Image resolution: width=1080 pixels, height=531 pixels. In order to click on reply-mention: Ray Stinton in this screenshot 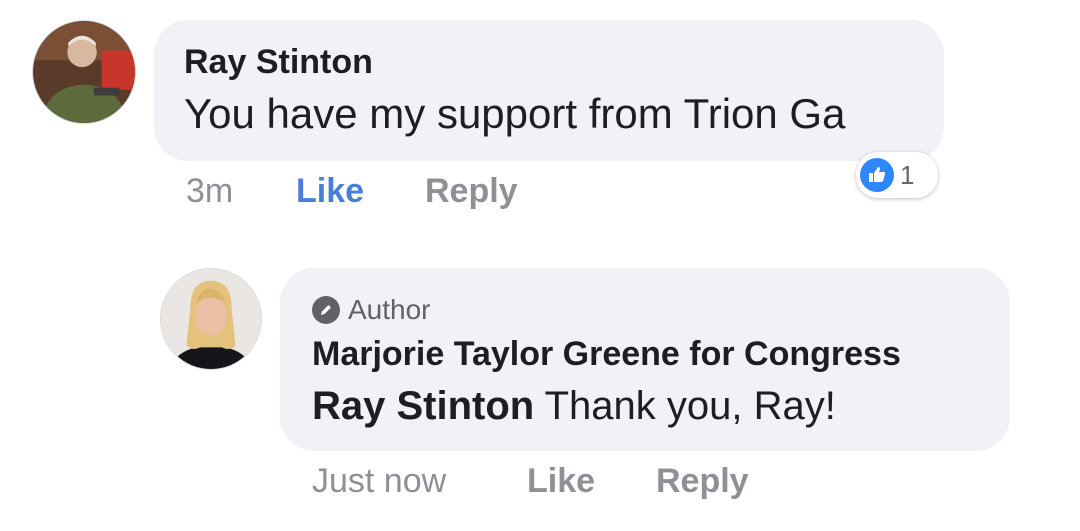, I will do `click(423, 406)`.